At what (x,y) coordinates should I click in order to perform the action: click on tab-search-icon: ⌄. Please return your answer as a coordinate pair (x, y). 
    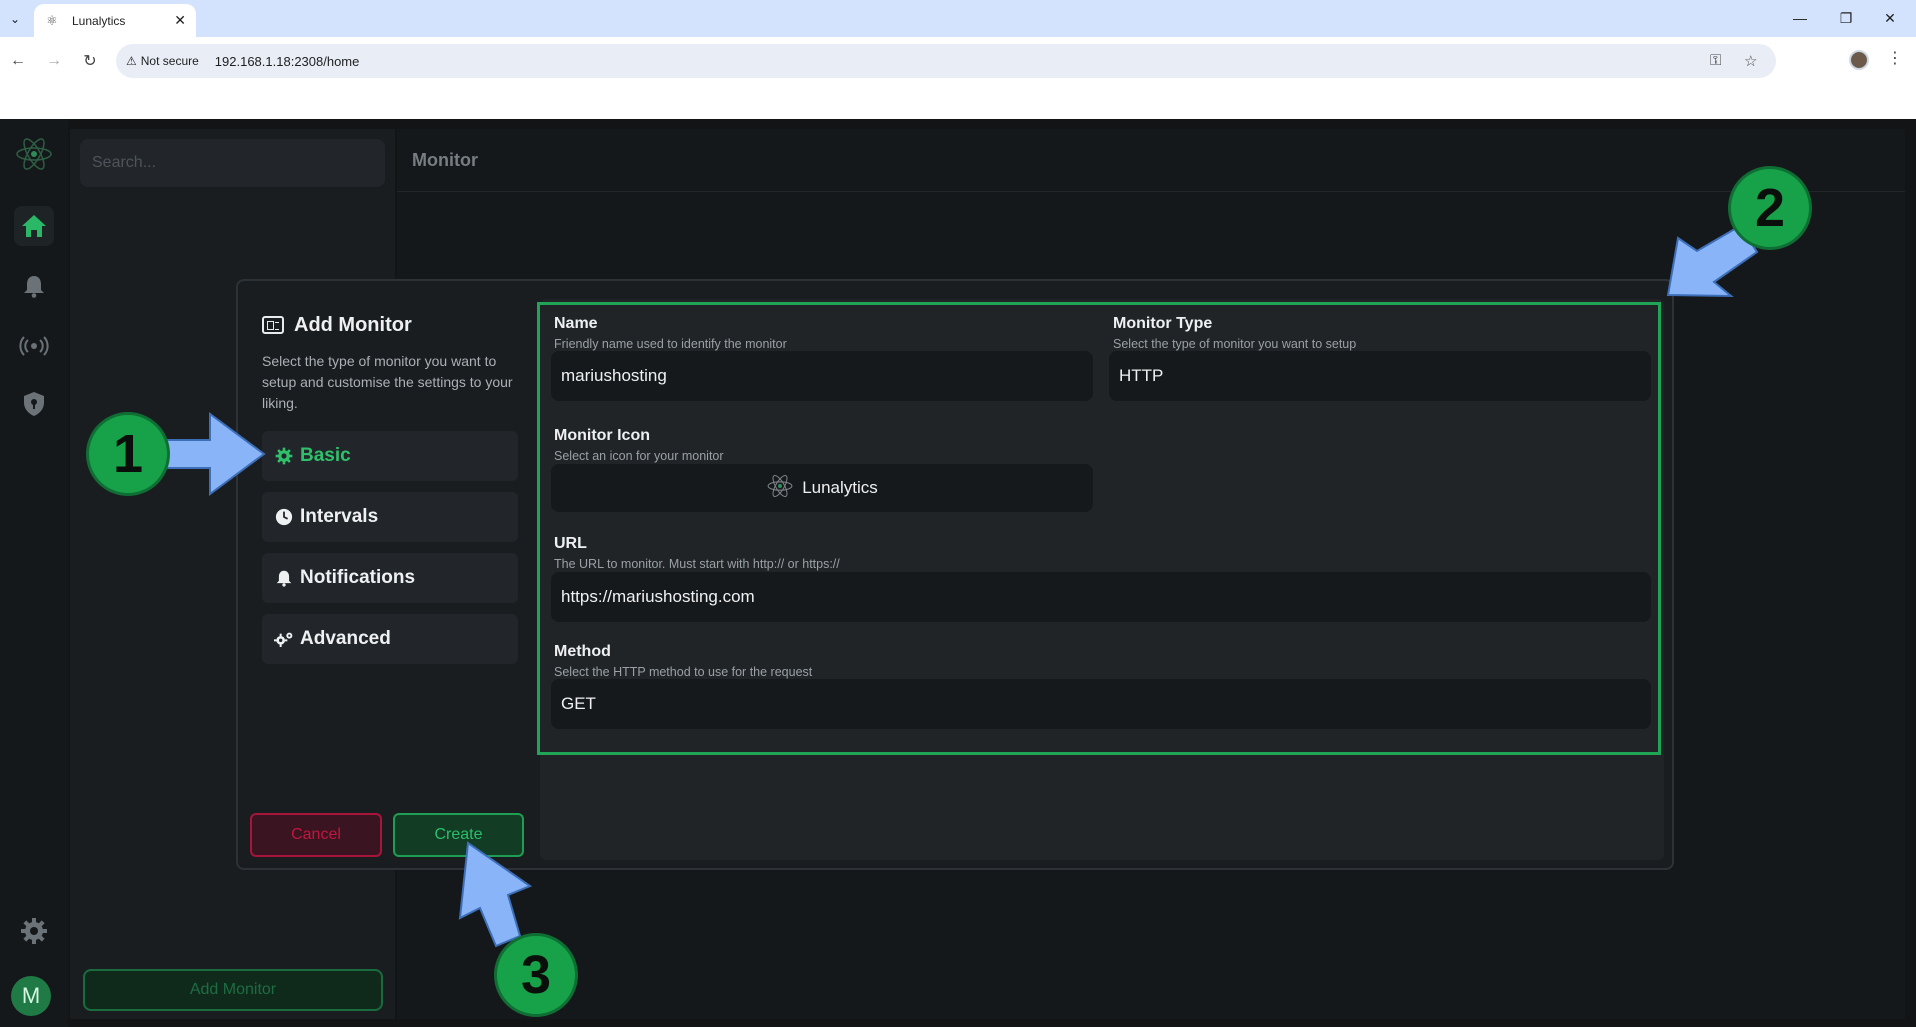
    Looking at the image, I should click on (15, 19).